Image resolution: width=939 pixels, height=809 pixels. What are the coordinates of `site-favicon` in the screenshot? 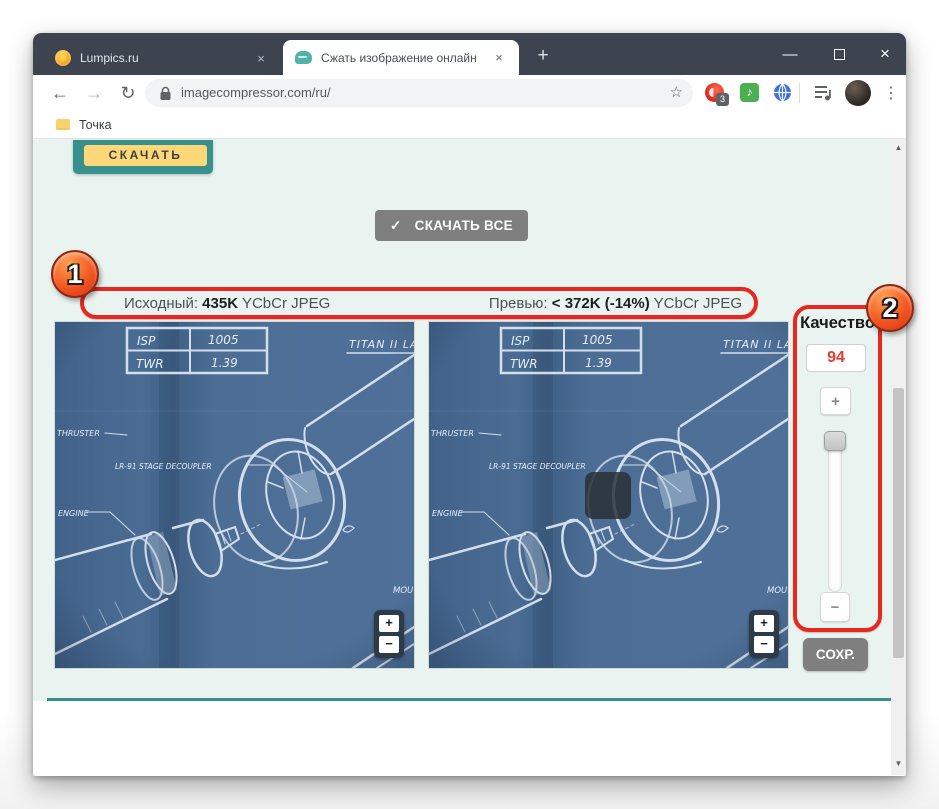 It's located at (303, 57).